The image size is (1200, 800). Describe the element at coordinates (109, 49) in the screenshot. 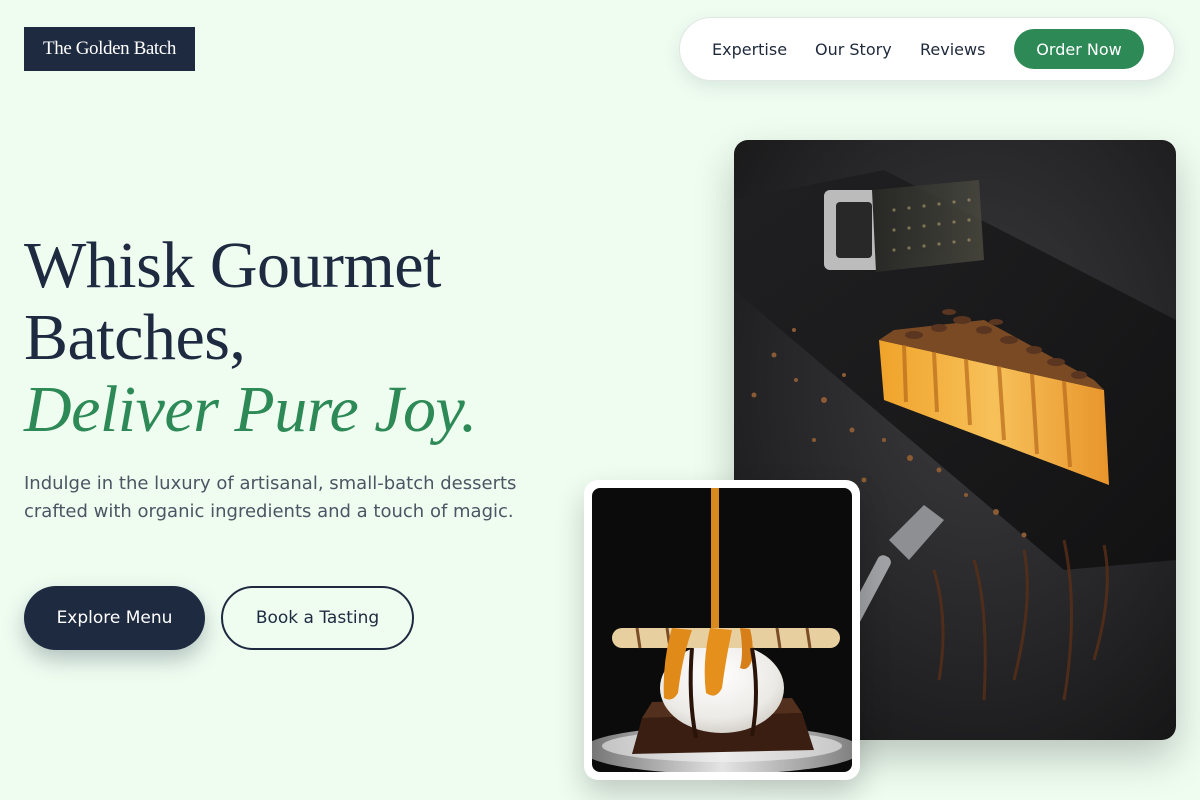

I see `brand-logo: The Golden Batch` at that location.